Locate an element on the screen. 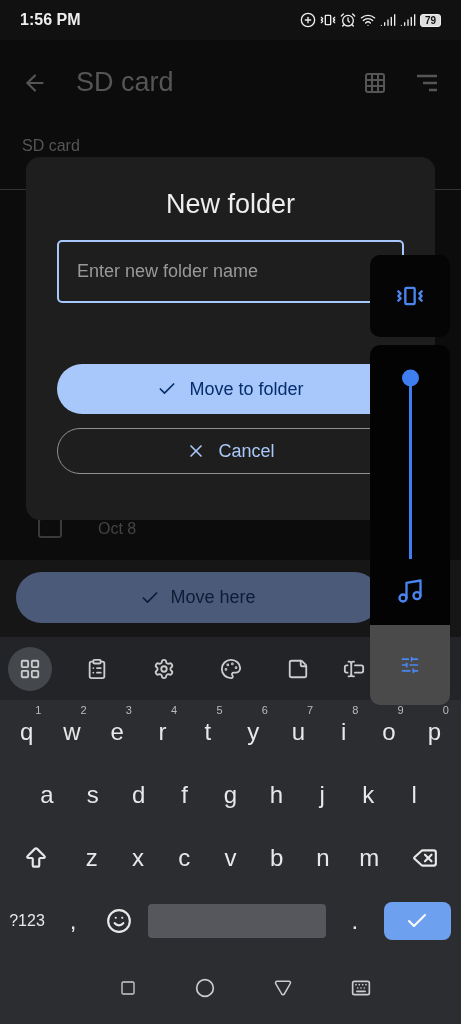 Image resolution: width=461 pixels, height=1024 pixels. key: o 9 is located at coordinates (389, 731).